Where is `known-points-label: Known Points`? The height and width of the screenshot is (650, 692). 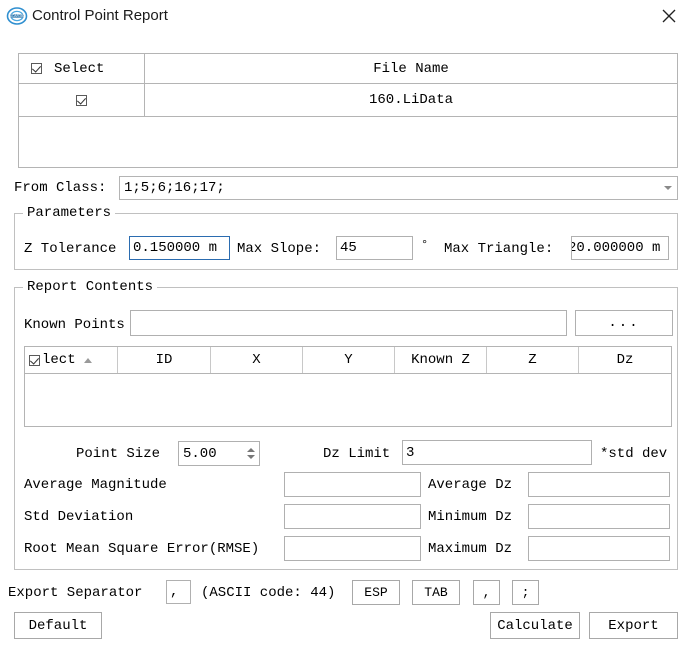 known-points-label: Known Points is located at coordinates (74, 325).